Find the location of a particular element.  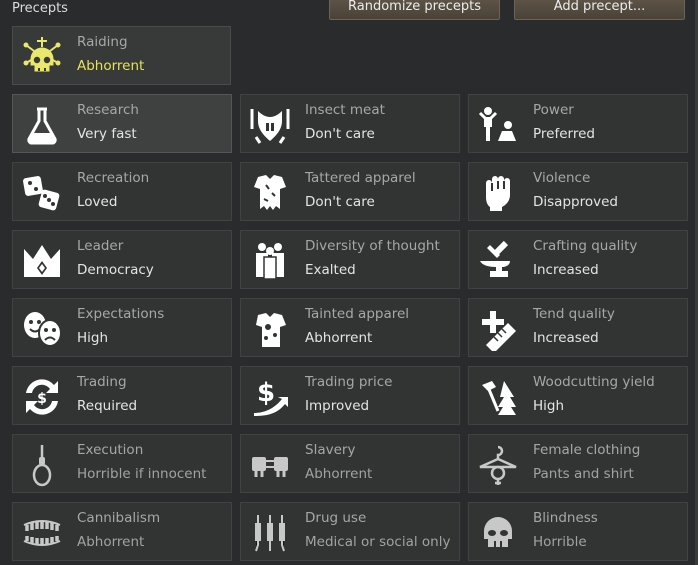

precept-card-diversity-of-thought: Diversity of thought Exalted is located at coordinates (350, 259).